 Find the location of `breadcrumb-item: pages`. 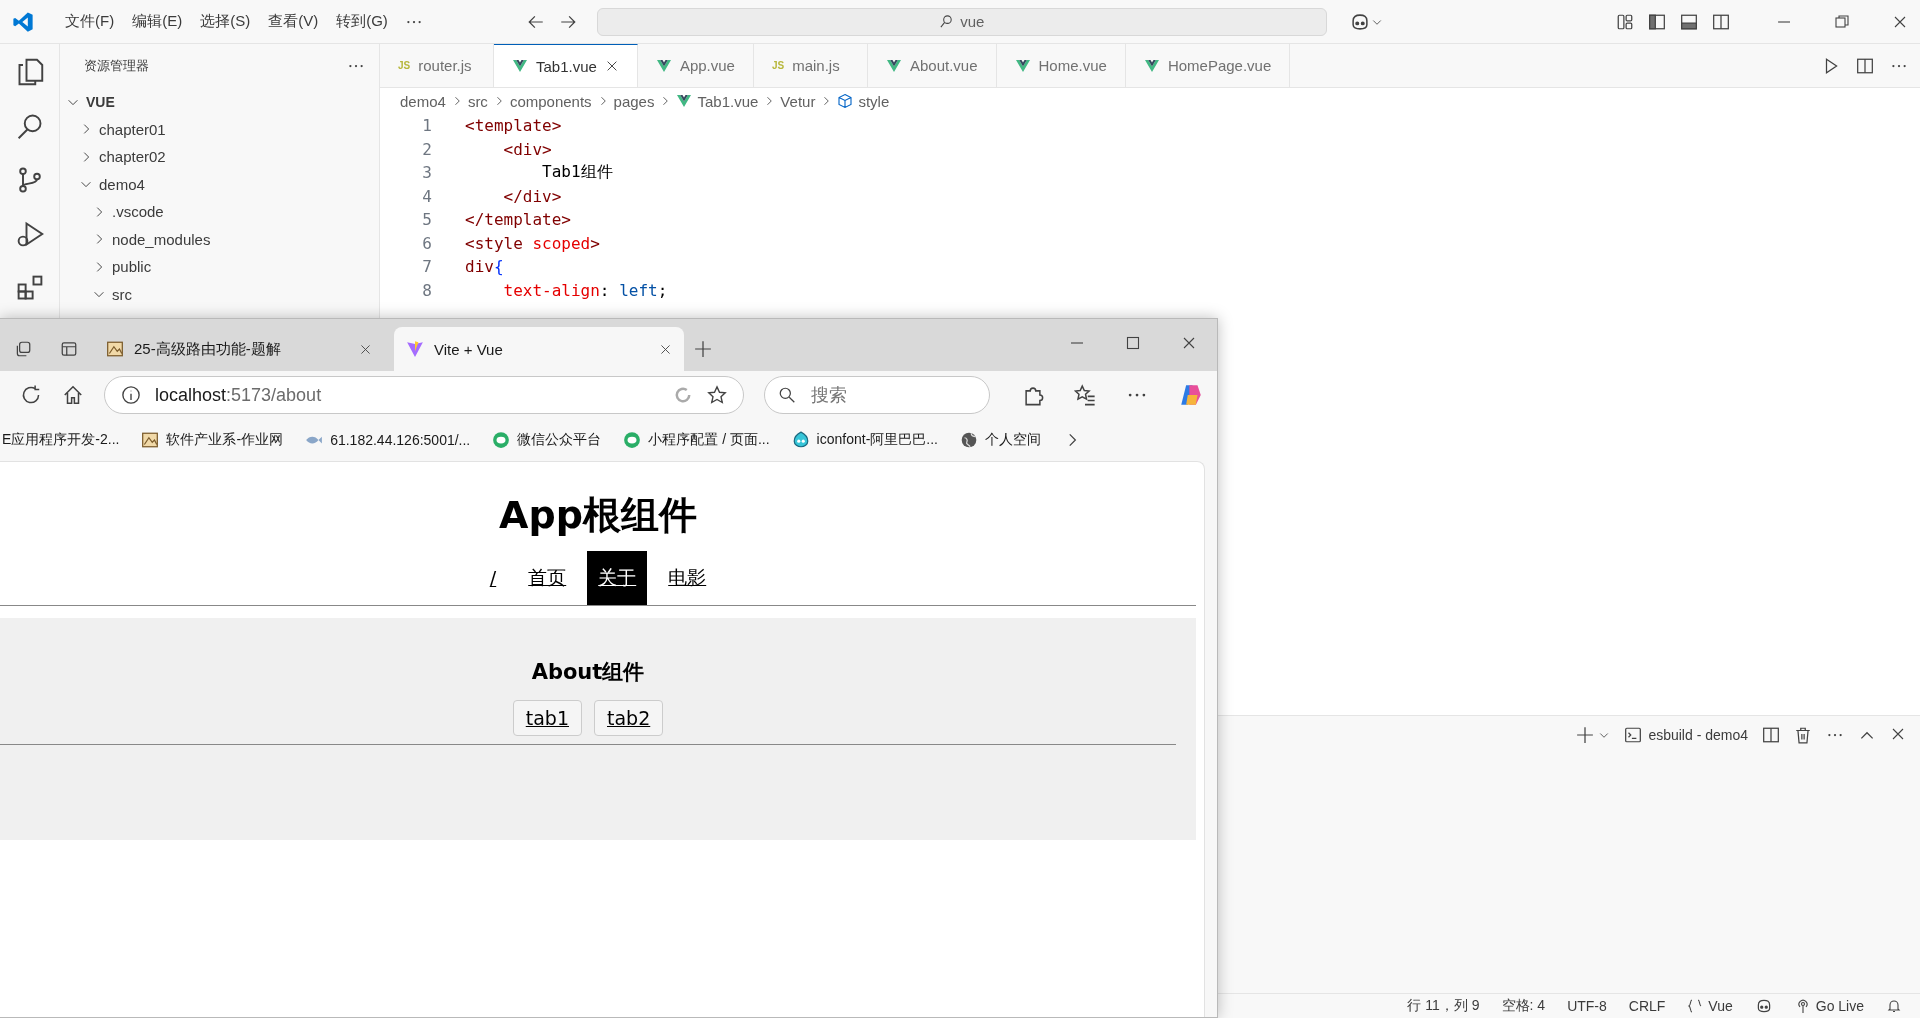

breadcrumb-item: pages is located at coordinates (634, 101).